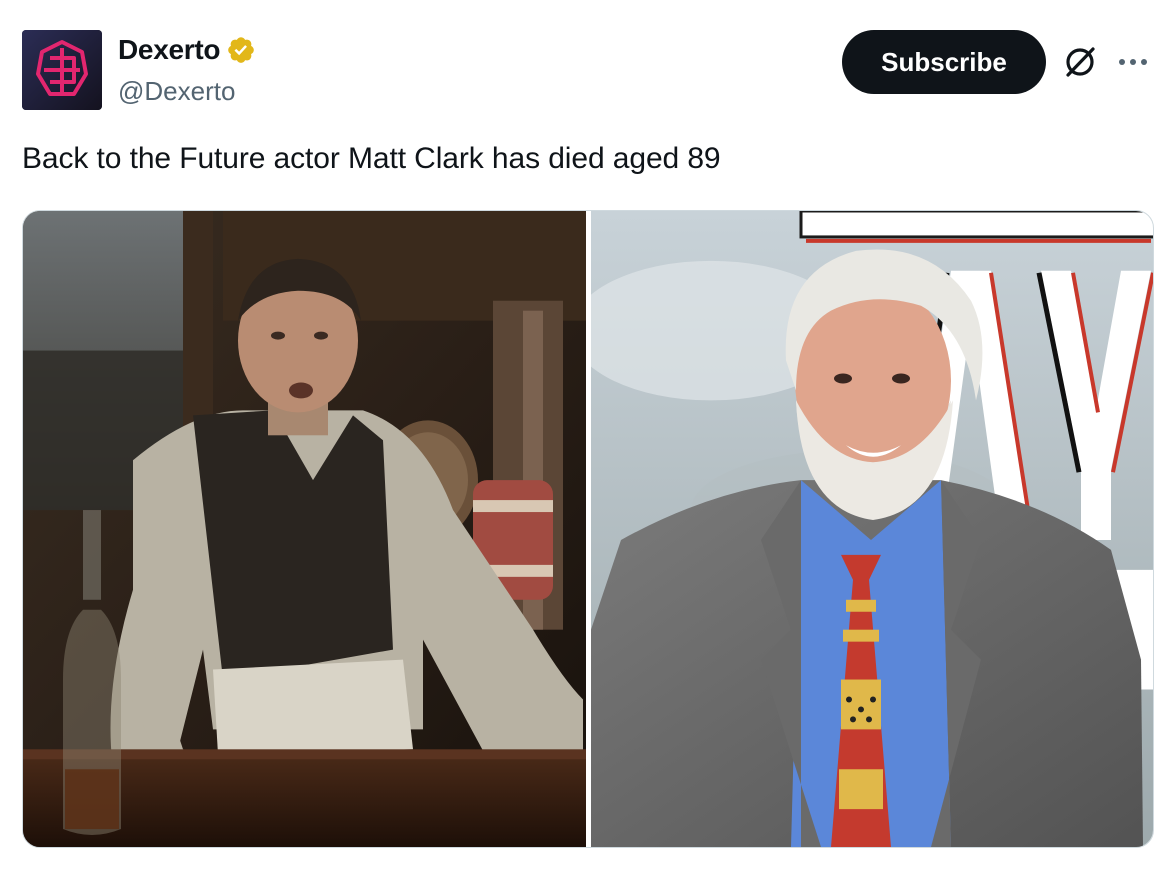  What do you see at coordinates (1080, 62) in the screenshot?
I see `grok-icon` at bounding box center [1080, 62].